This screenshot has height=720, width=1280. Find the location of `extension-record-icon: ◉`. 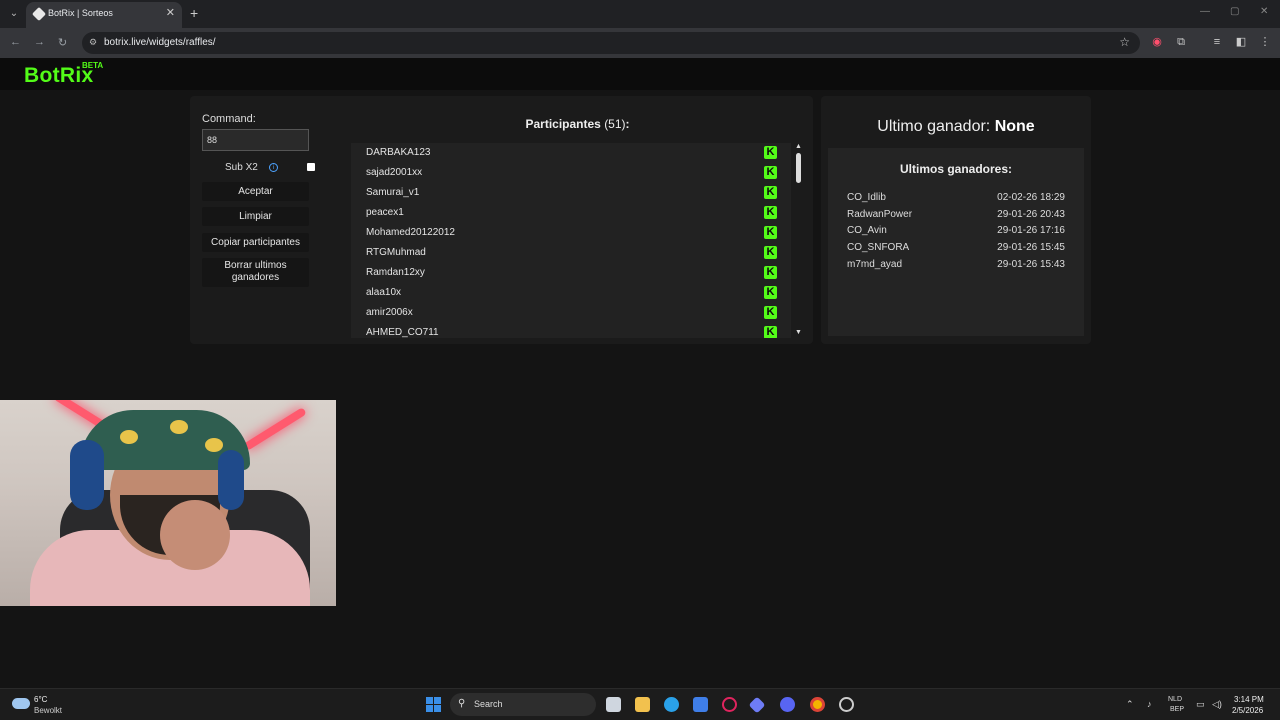

extension-record-icon: ◉ is located at coordinates (1157, 42).